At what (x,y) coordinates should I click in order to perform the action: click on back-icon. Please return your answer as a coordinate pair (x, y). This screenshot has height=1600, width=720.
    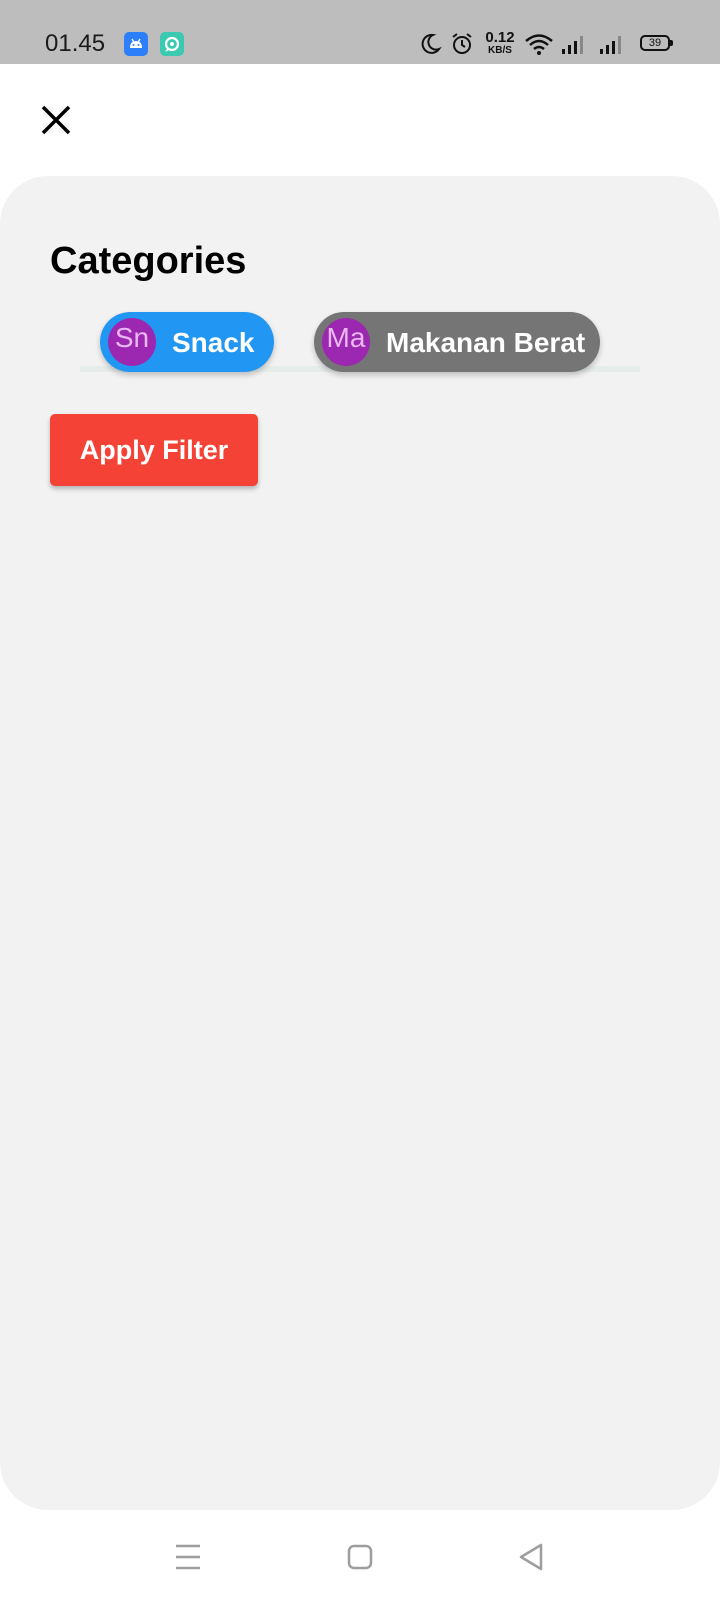
    Looking at the image, I should click on (531, 1557).